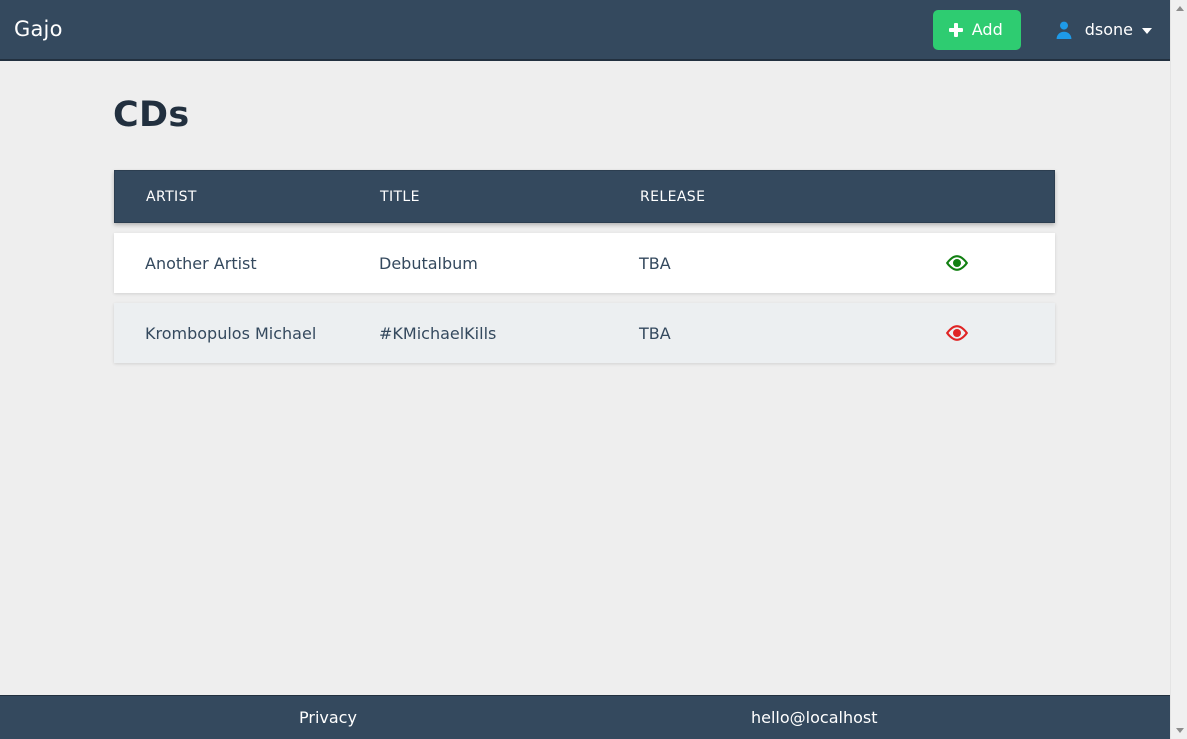 The width and height of the screenshot is (1187, 739). Describe the element at coordinates (1064, 30) in the screenshot. I see `user-icon` at that location.